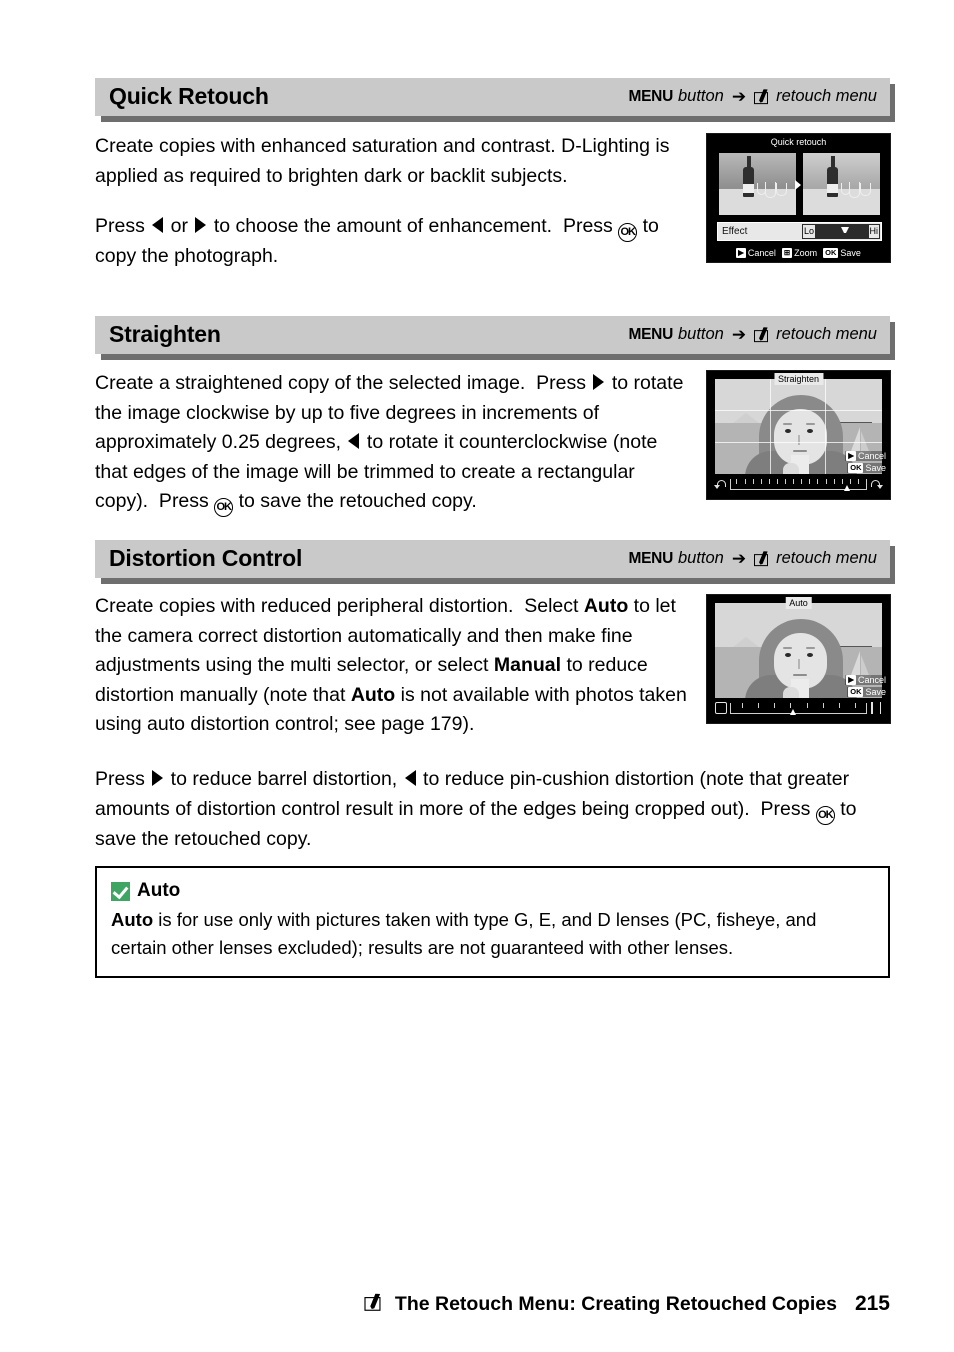 The height and width of the screenshot is (1352, 954). What do you see at coordinates (841, 184) in the screenshot?
I see `thumbnail-after` at bounding box center [841, 184].